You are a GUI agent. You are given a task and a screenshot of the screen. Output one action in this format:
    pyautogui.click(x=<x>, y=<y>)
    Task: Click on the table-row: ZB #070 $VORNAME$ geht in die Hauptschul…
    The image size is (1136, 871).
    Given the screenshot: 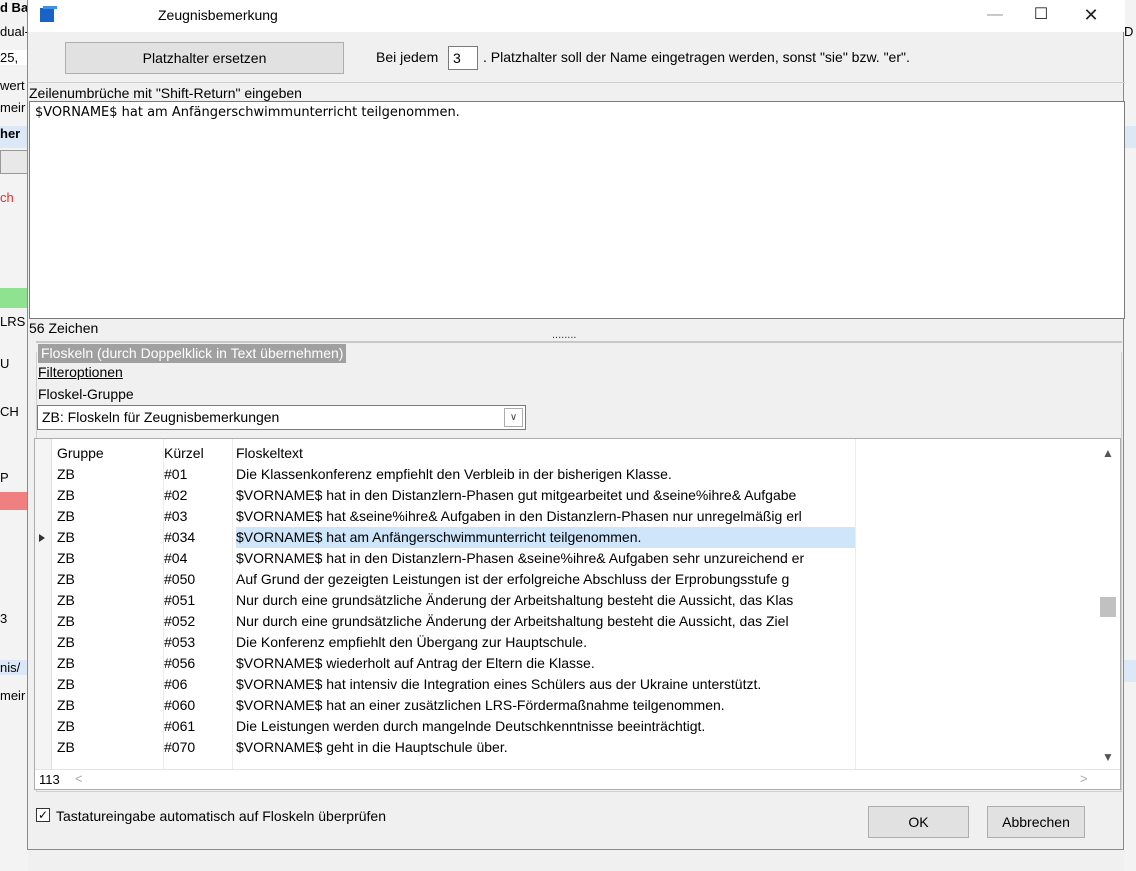 What is the action you would take?
    pyautogui.click(x=576, y=747)
    